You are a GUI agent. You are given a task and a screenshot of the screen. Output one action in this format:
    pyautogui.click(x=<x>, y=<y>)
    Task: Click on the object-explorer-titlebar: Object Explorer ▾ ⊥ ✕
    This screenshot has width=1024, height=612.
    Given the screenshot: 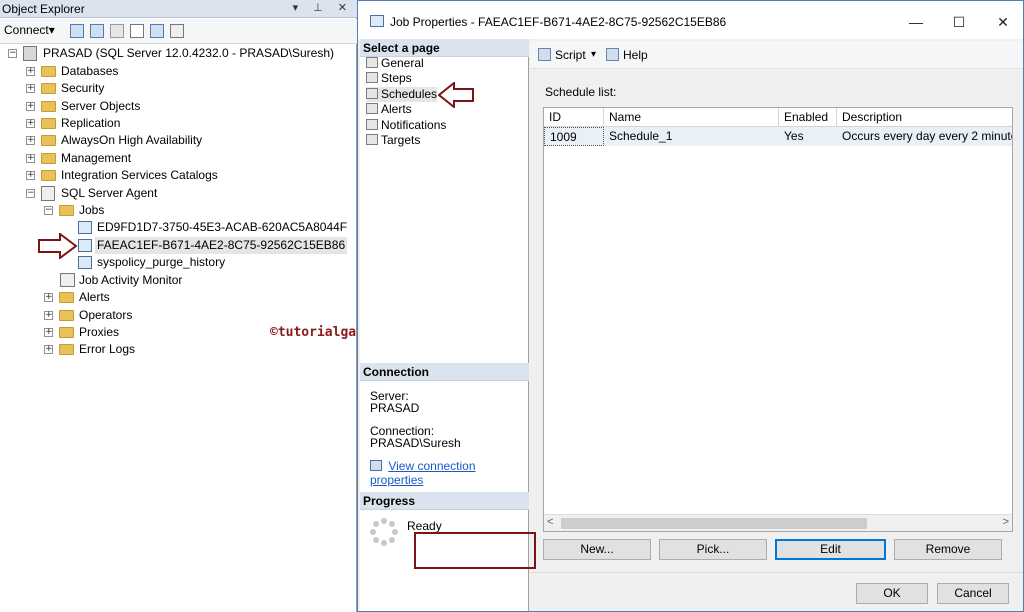 What is the action you would take?
    pyautogui.click(x=178, y=9)
    